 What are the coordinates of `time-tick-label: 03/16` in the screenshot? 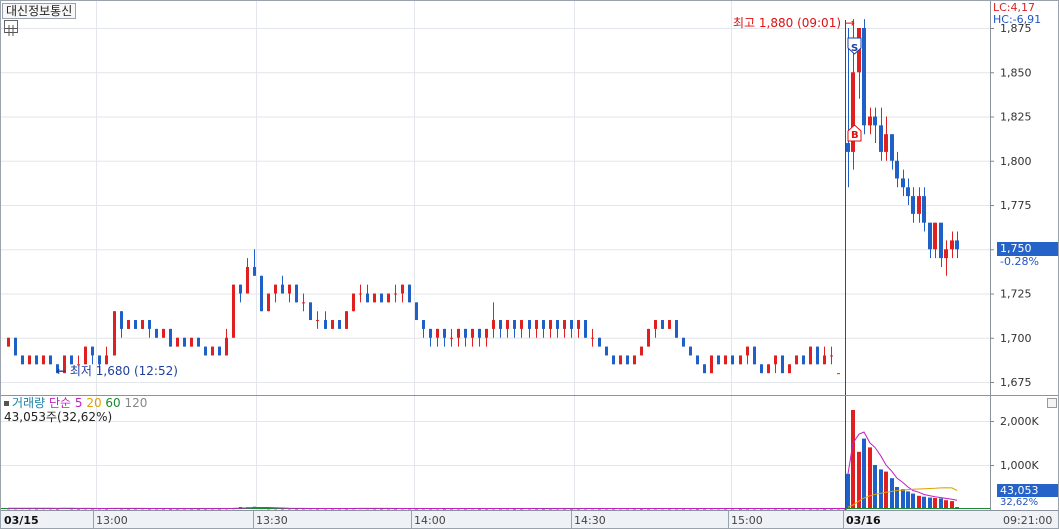 It's located at (863, 520).